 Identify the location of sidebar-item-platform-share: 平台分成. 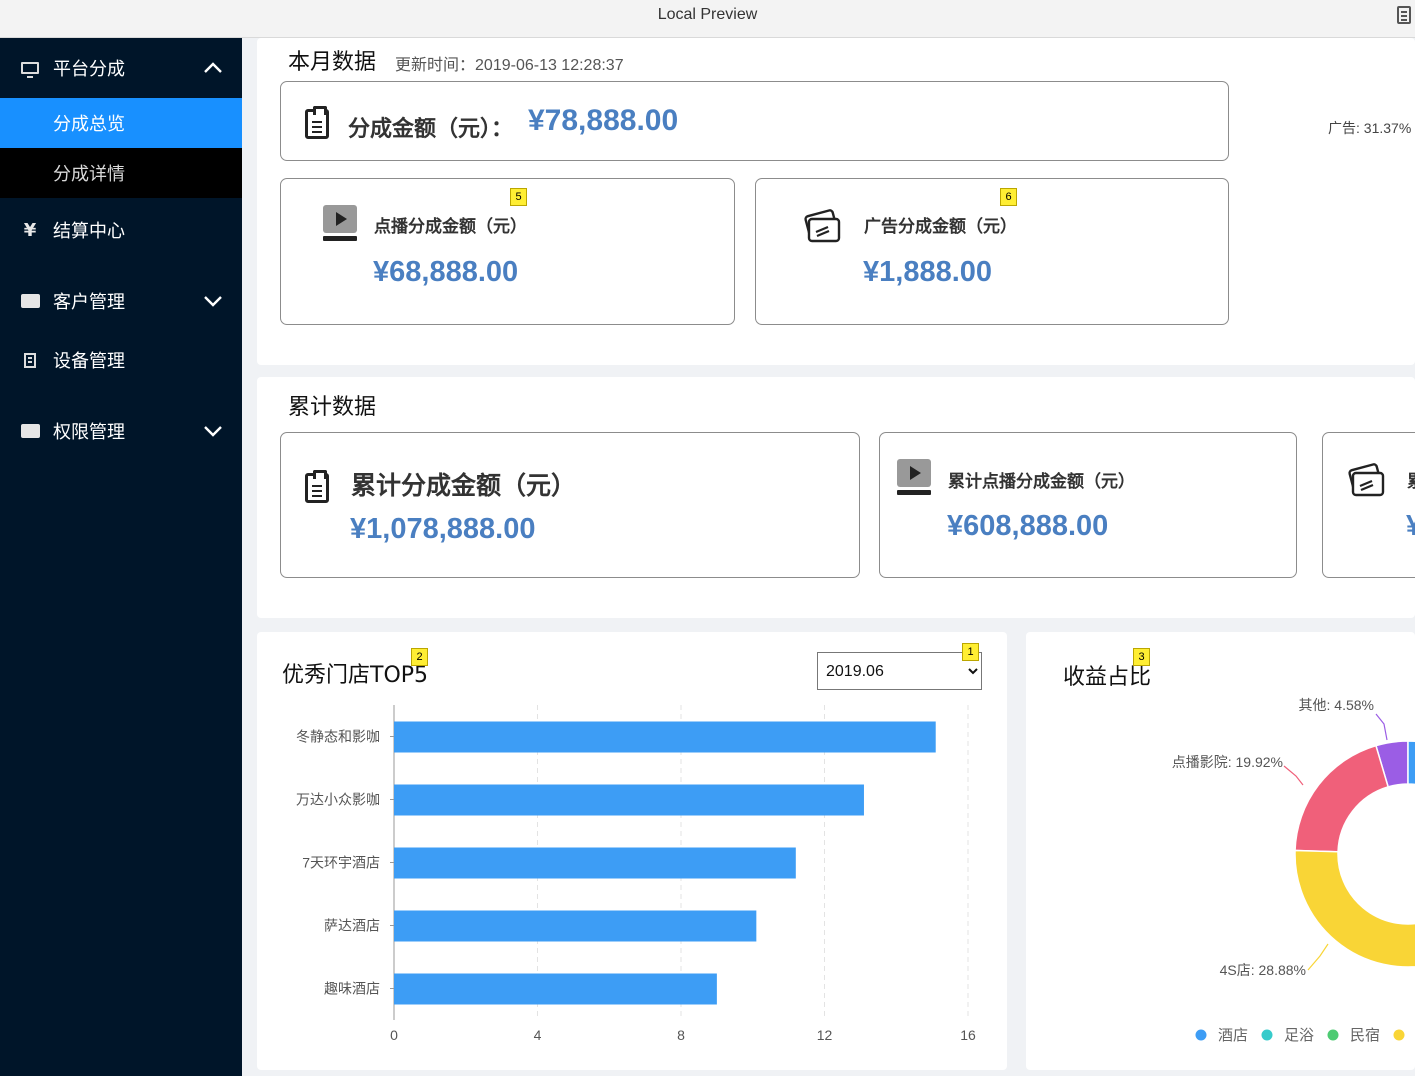
(121, 68).